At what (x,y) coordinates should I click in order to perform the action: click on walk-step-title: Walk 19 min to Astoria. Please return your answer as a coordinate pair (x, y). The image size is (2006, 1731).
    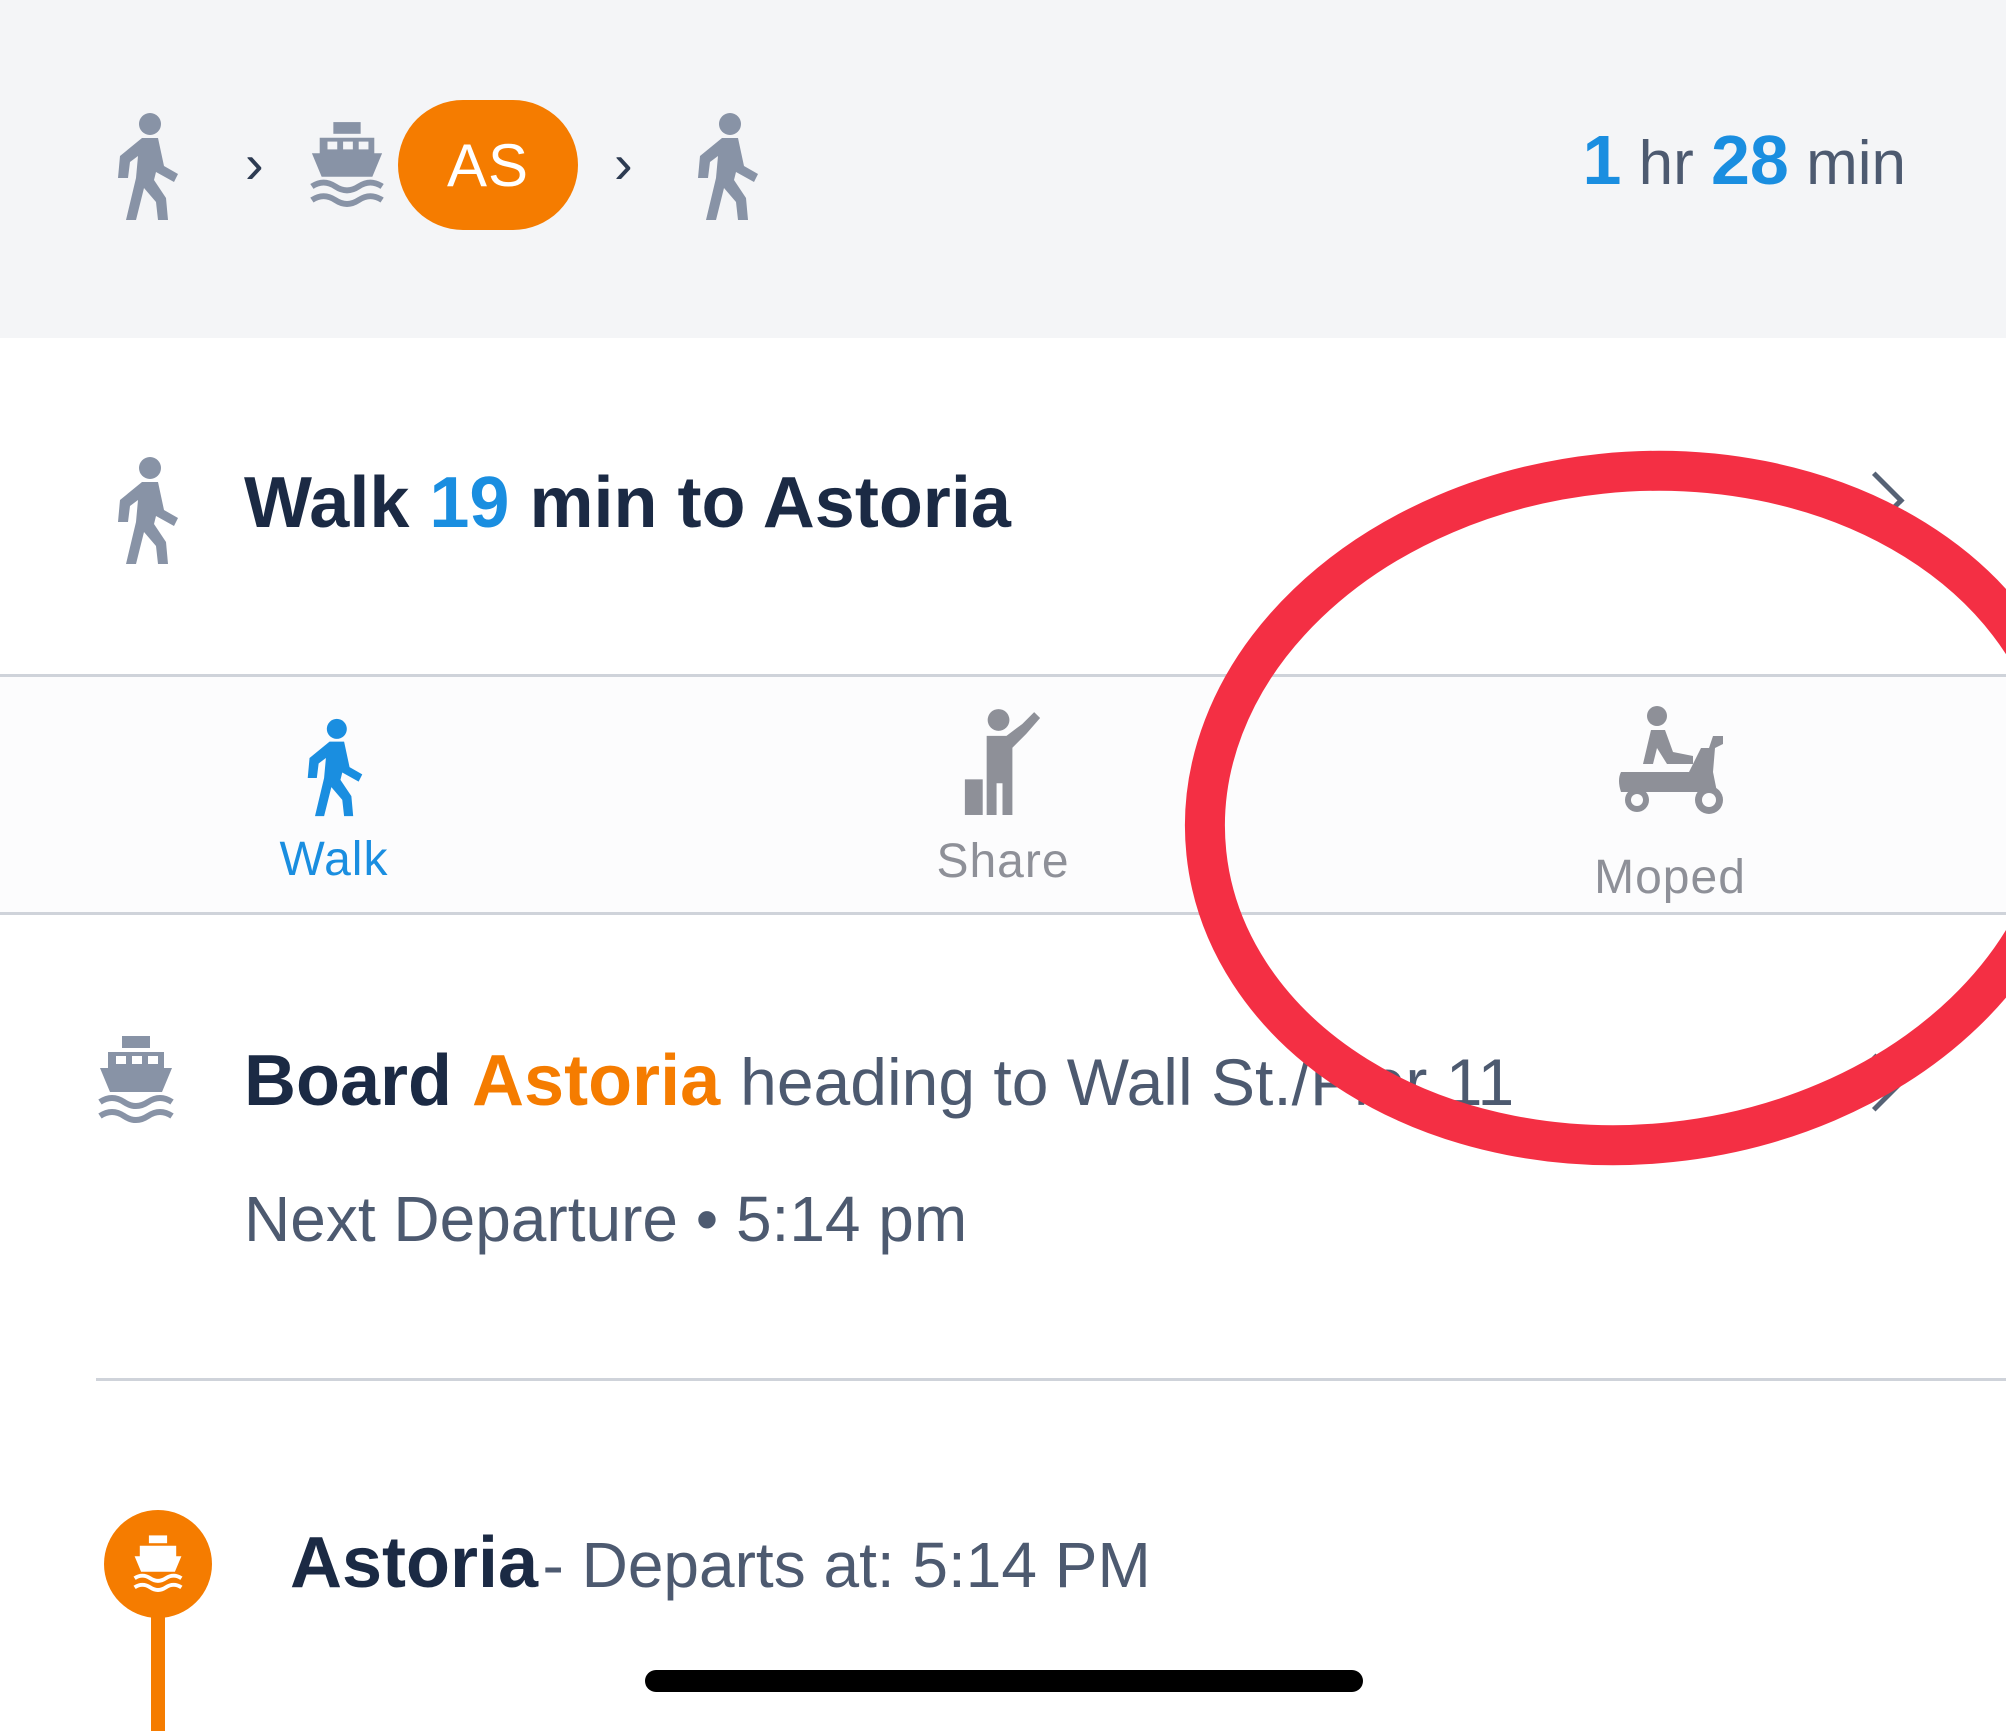
    Looking at the image, I should click on (627, 503).